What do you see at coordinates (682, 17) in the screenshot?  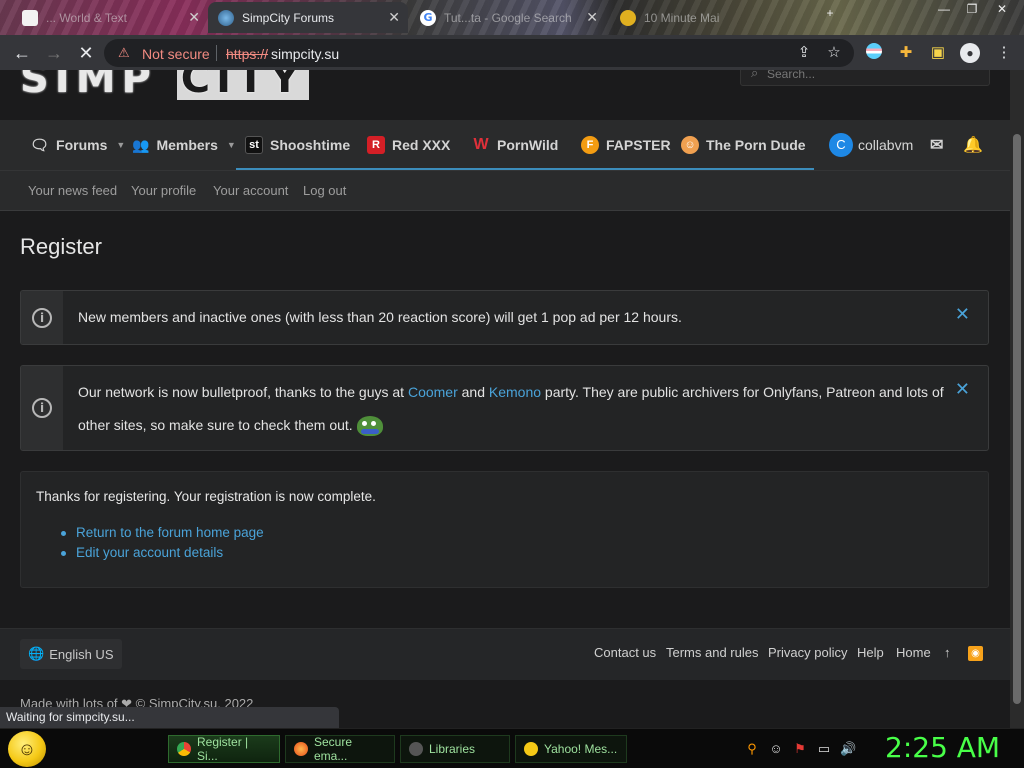 I see `tab-title: 10 Minute Mai` at bounding box center [682, 17].